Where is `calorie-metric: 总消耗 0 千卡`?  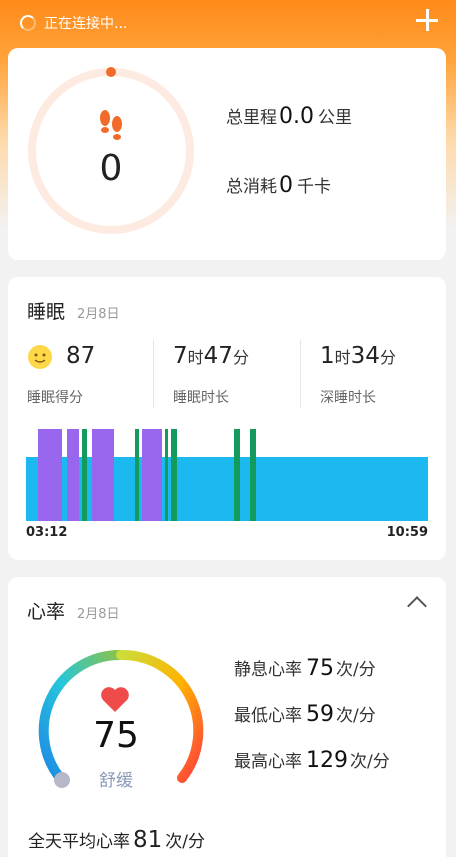
calorie-metric: 总消耗 0 千卡 is located at coordinates (278, 185).